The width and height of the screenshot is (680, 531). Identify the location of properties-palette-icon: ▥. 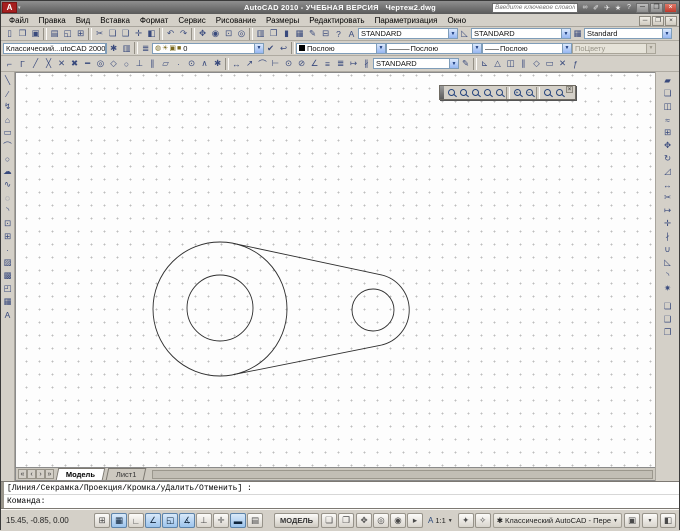
(260, 34).